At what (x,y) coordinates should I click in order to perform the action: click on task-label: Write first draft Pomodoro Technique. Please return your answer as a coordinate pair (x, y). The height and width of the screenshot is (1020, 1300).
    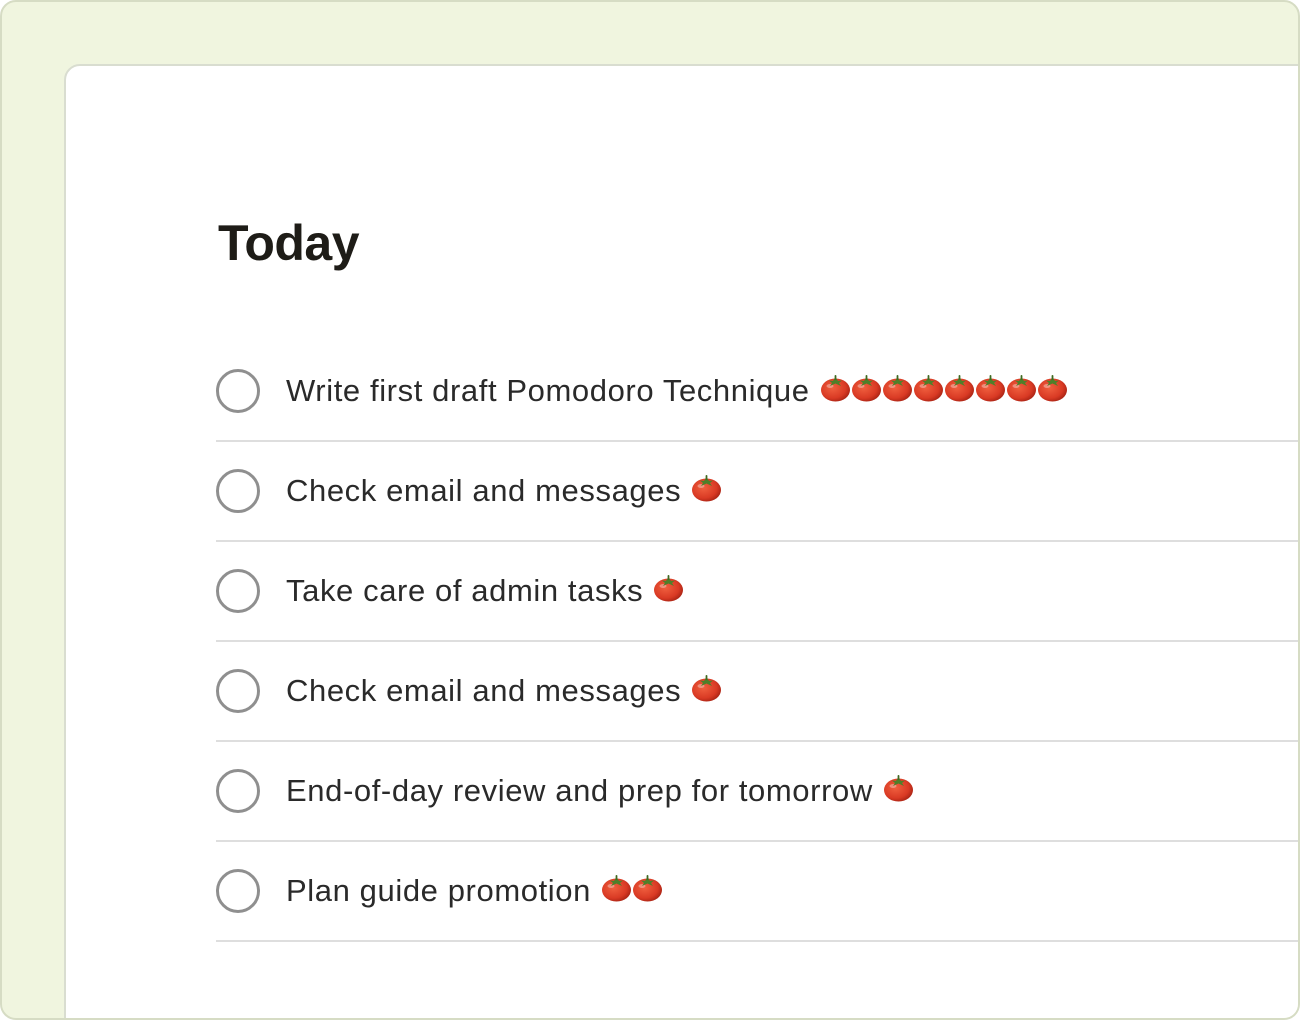
    Looking at the image, I should click on (548, 390).